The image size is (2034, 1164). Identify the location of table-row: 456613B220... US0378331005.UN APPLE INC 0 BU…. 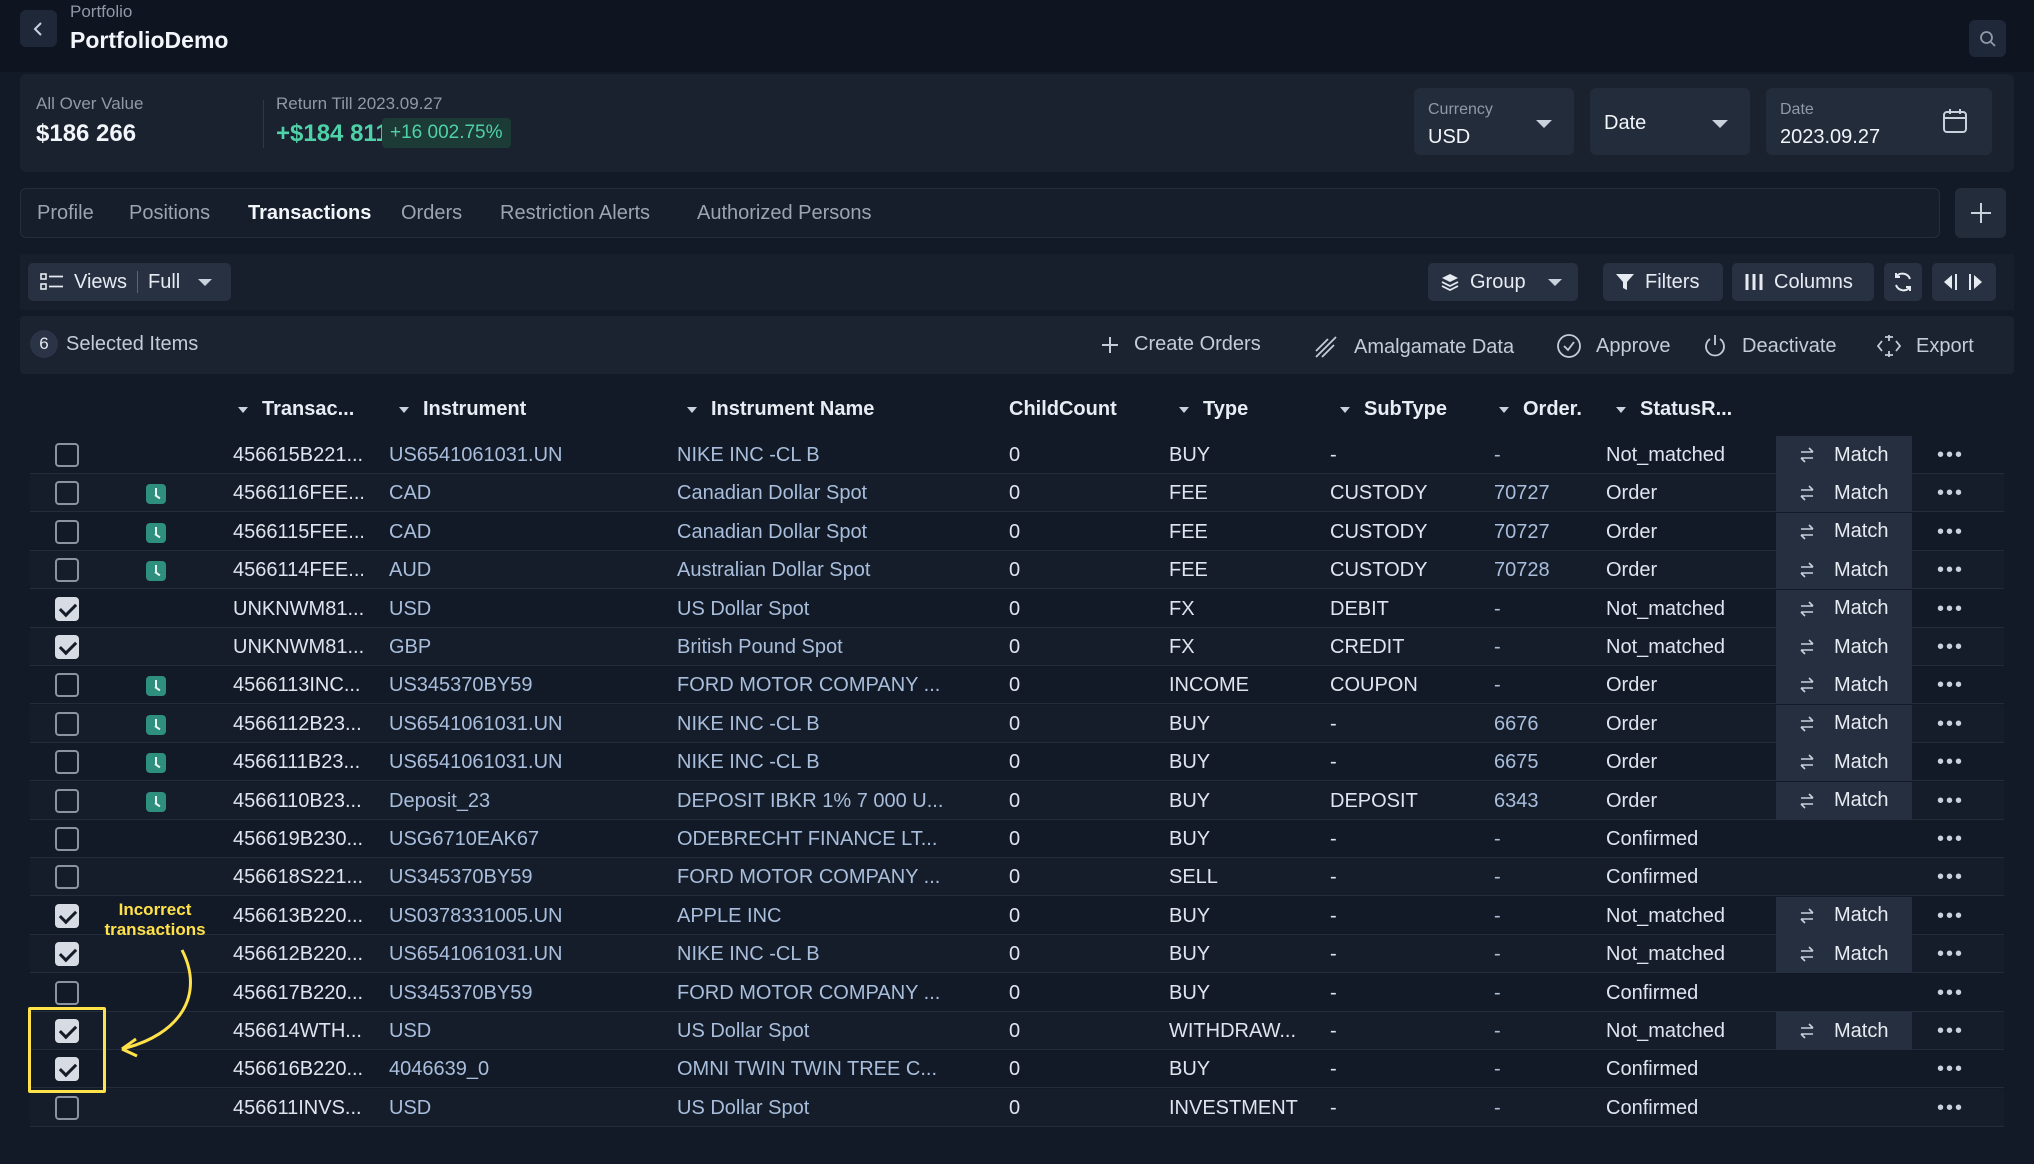
(1017, 915).